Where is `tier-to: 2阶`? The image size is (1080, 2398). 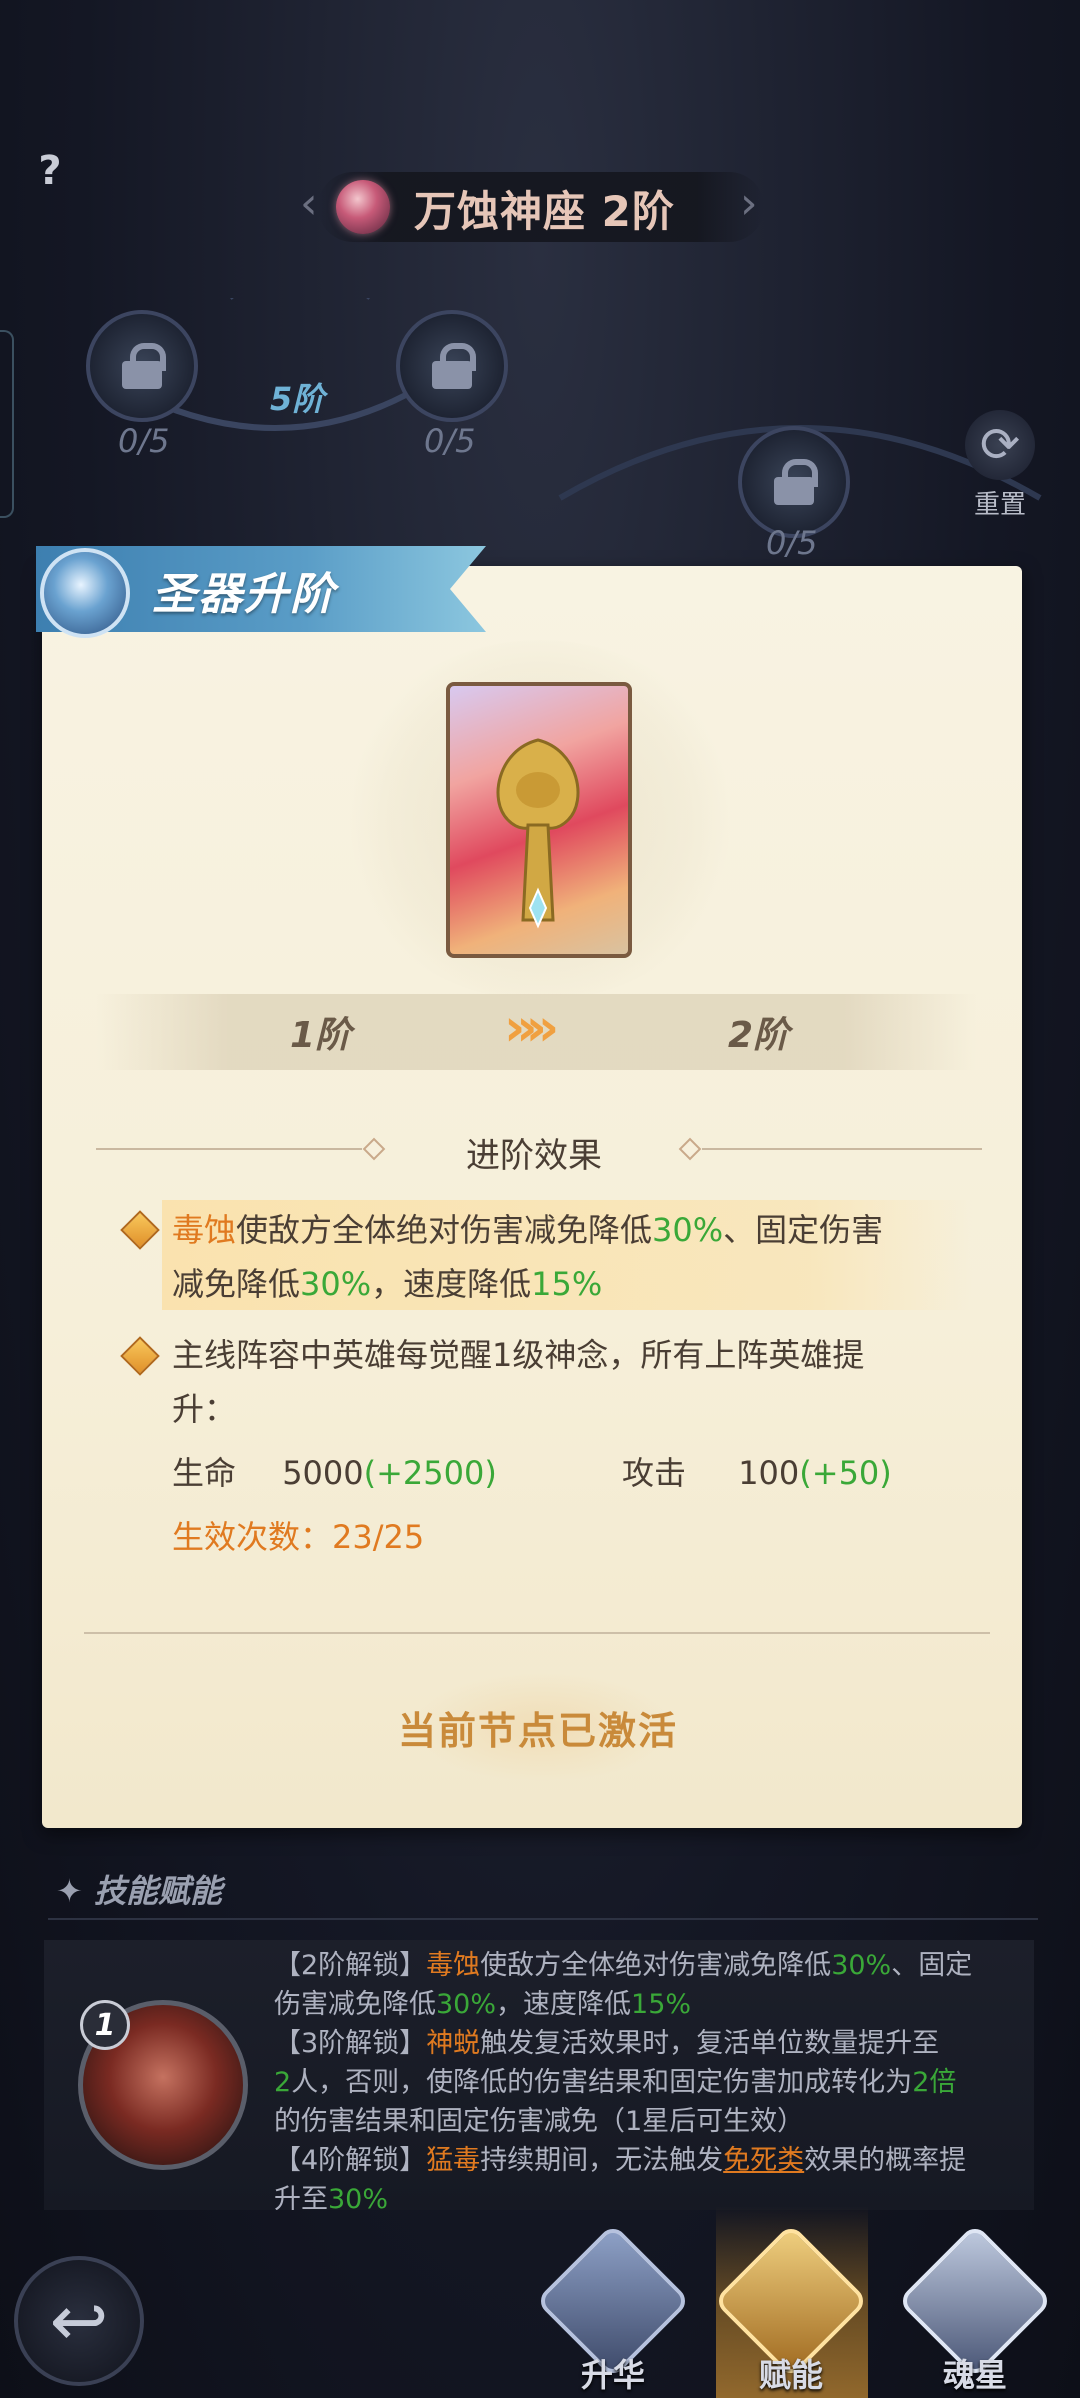
tier-to: 2阶 is located at coordinates (759, 1035).